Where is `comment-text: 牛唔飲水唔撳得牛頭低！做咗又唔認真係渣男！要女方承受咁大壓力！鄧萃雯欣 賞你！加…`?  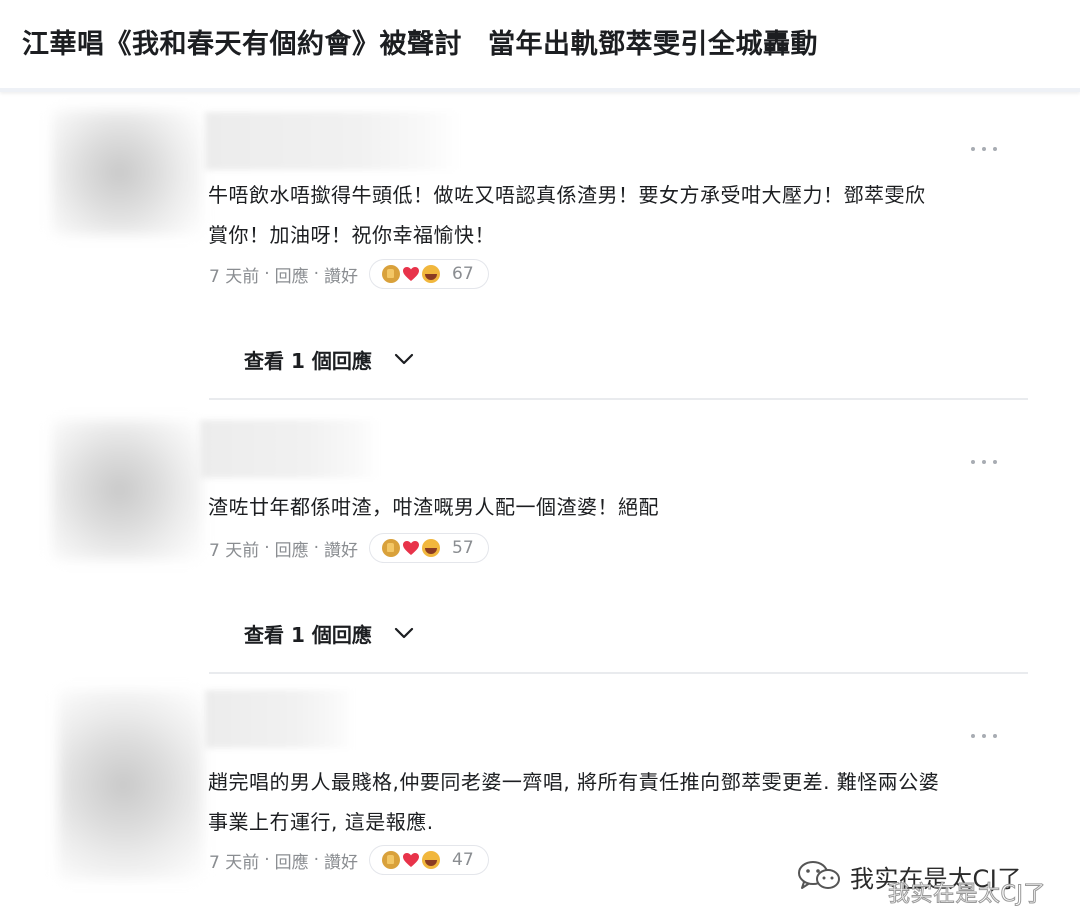 comment-text: 牛唔飲水唔撳得牛頭低！做咗又唔認真係渣男！要女方承受咁大壓力！鄧萃雯欣 賞你！加… is located at coordinates (618, 215).